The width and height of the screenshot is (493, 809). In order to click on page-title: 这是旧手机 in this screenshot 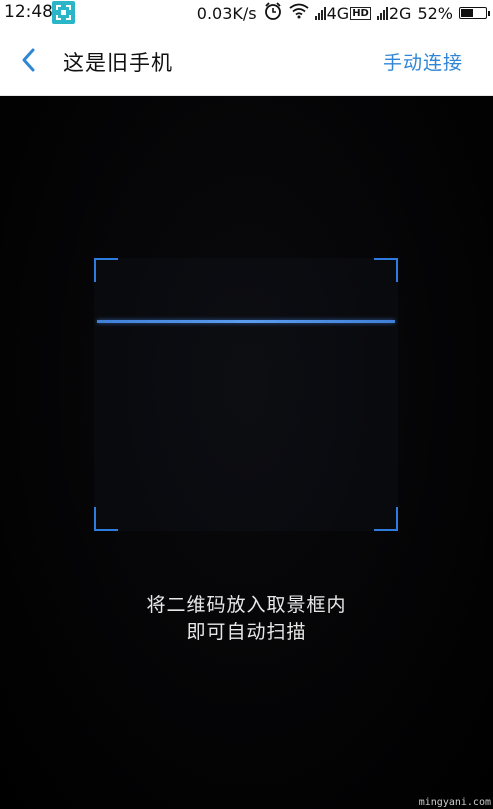, I will do `click(118, 63)`.